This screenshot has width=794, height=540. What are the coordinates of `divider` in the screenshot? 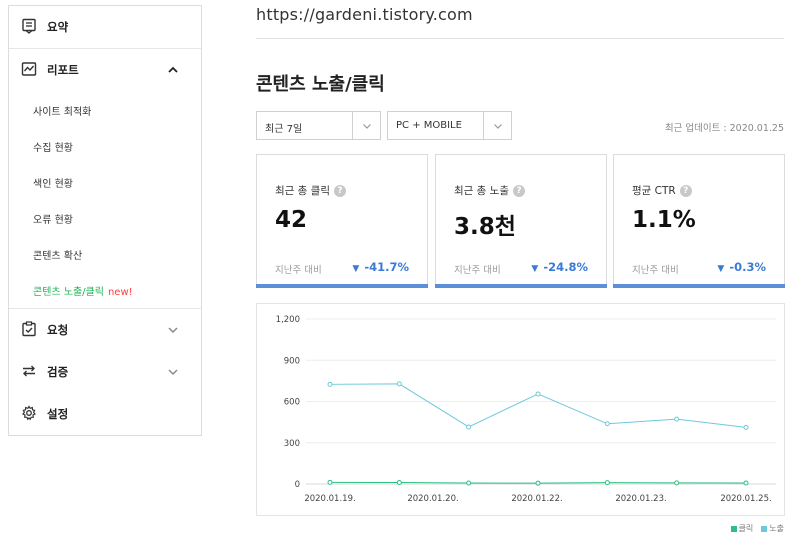 It's located at (520, 38).